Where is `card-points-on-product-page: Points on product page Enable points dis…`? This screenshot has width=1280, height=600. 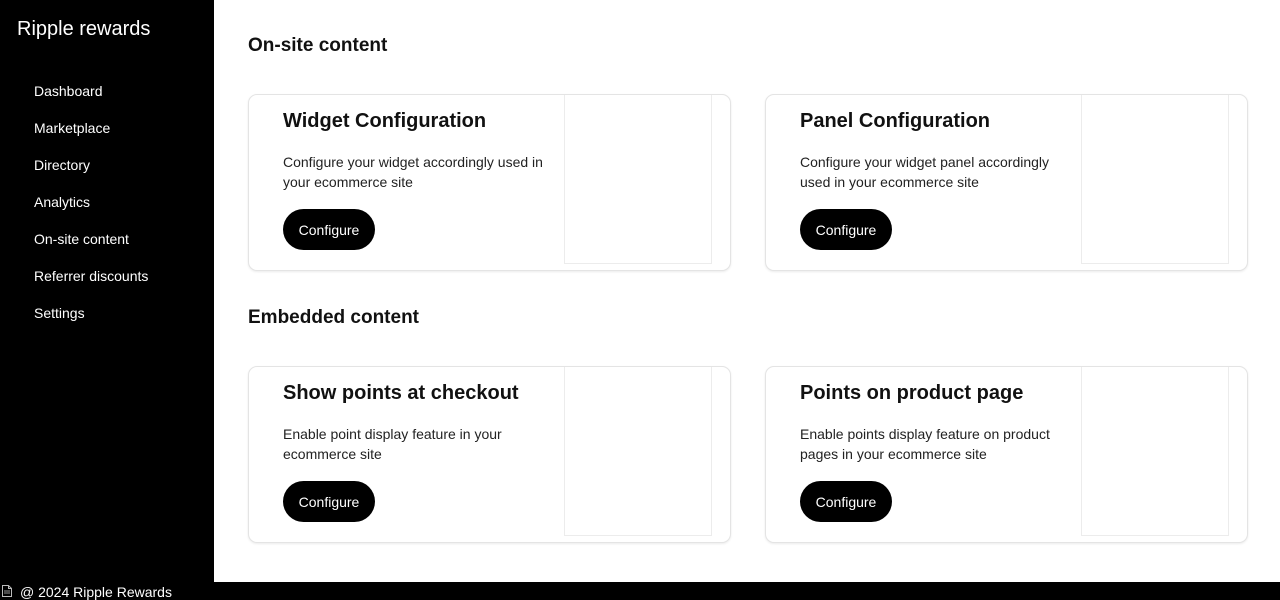 card-points-on-product-page: Points on product page Enable points dis… is located at coordinates (1006, 454).